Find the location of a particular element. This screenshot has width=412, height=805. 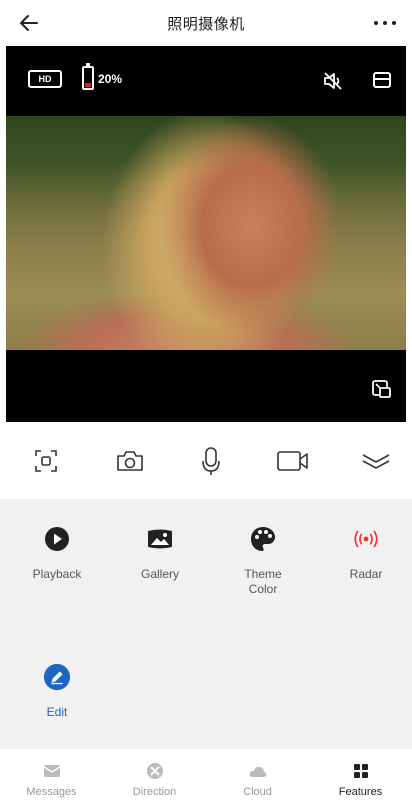

collapse-button is located at coordinates (376, 461).